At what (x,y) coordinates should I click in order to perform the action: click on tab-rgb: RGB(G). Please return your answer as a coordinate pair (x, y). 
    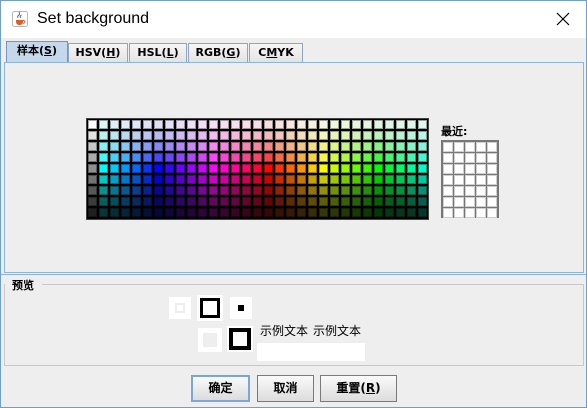
    Looking at the image, I should click on (218, 52).